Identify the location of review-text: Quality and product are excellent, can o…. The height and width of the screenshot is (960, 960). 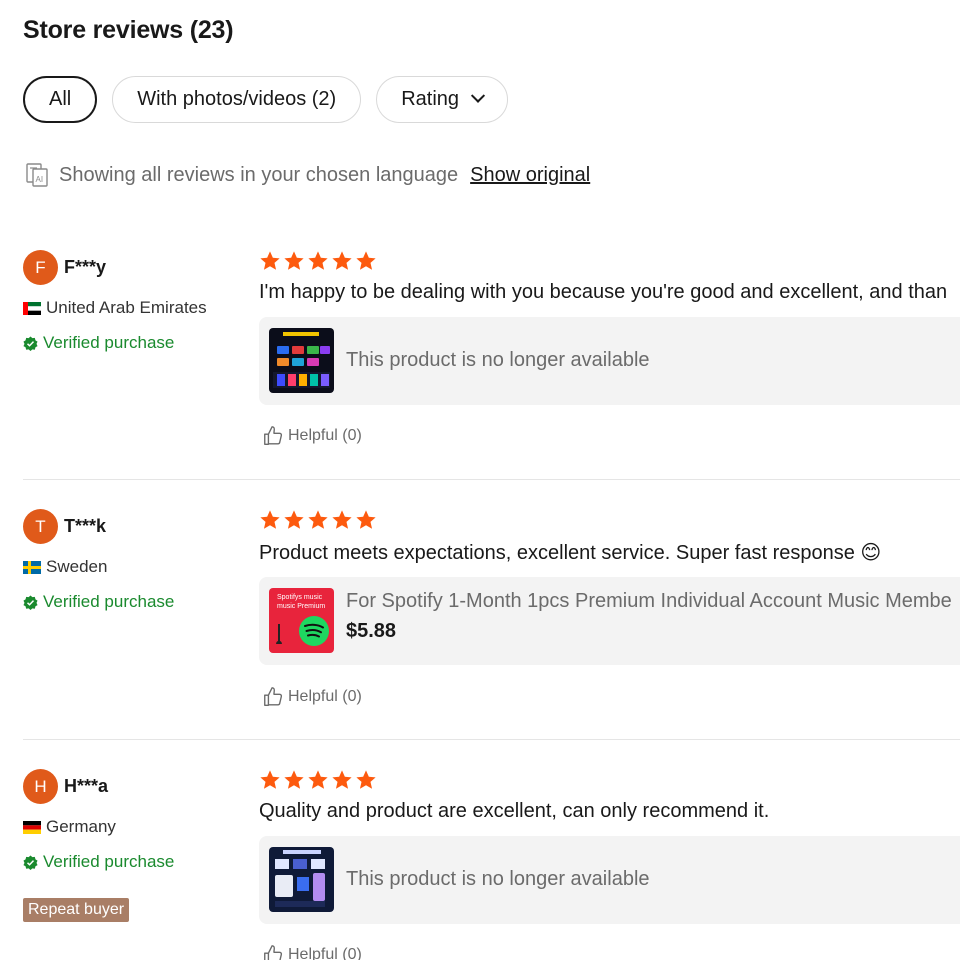
(514, 811).